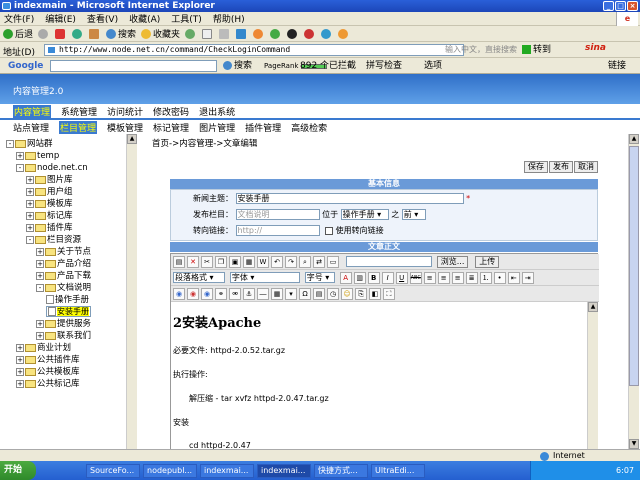  Describe the element at coordinates (78, 33) in the screenshot. I see `refresh-button` at that location.